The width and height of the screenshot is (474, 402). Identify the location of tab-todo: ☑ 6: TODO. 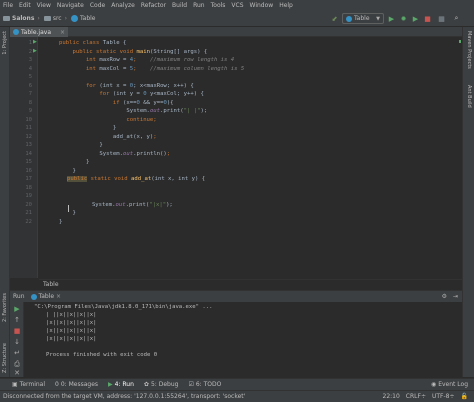
(204, 384).